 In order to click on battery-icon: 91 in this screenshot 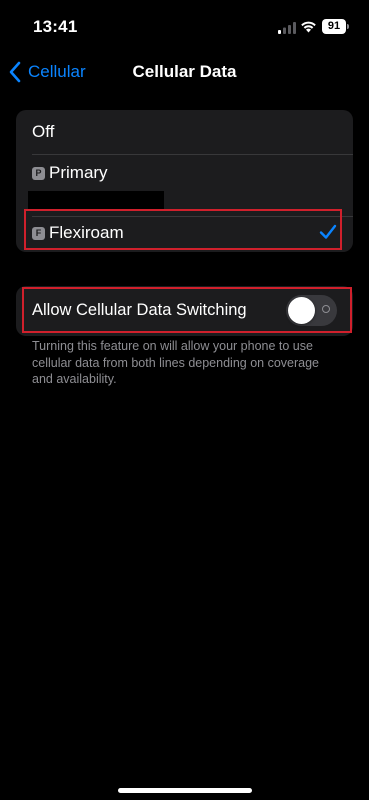, I will do `click(335, 26)`.